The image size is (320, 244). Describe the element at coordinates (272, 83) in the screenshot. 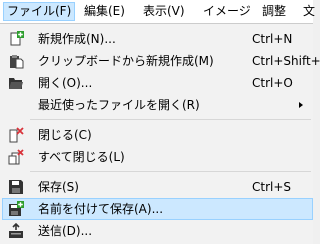

I see `menu-item-shortcut: Ctrl+O` at that location.